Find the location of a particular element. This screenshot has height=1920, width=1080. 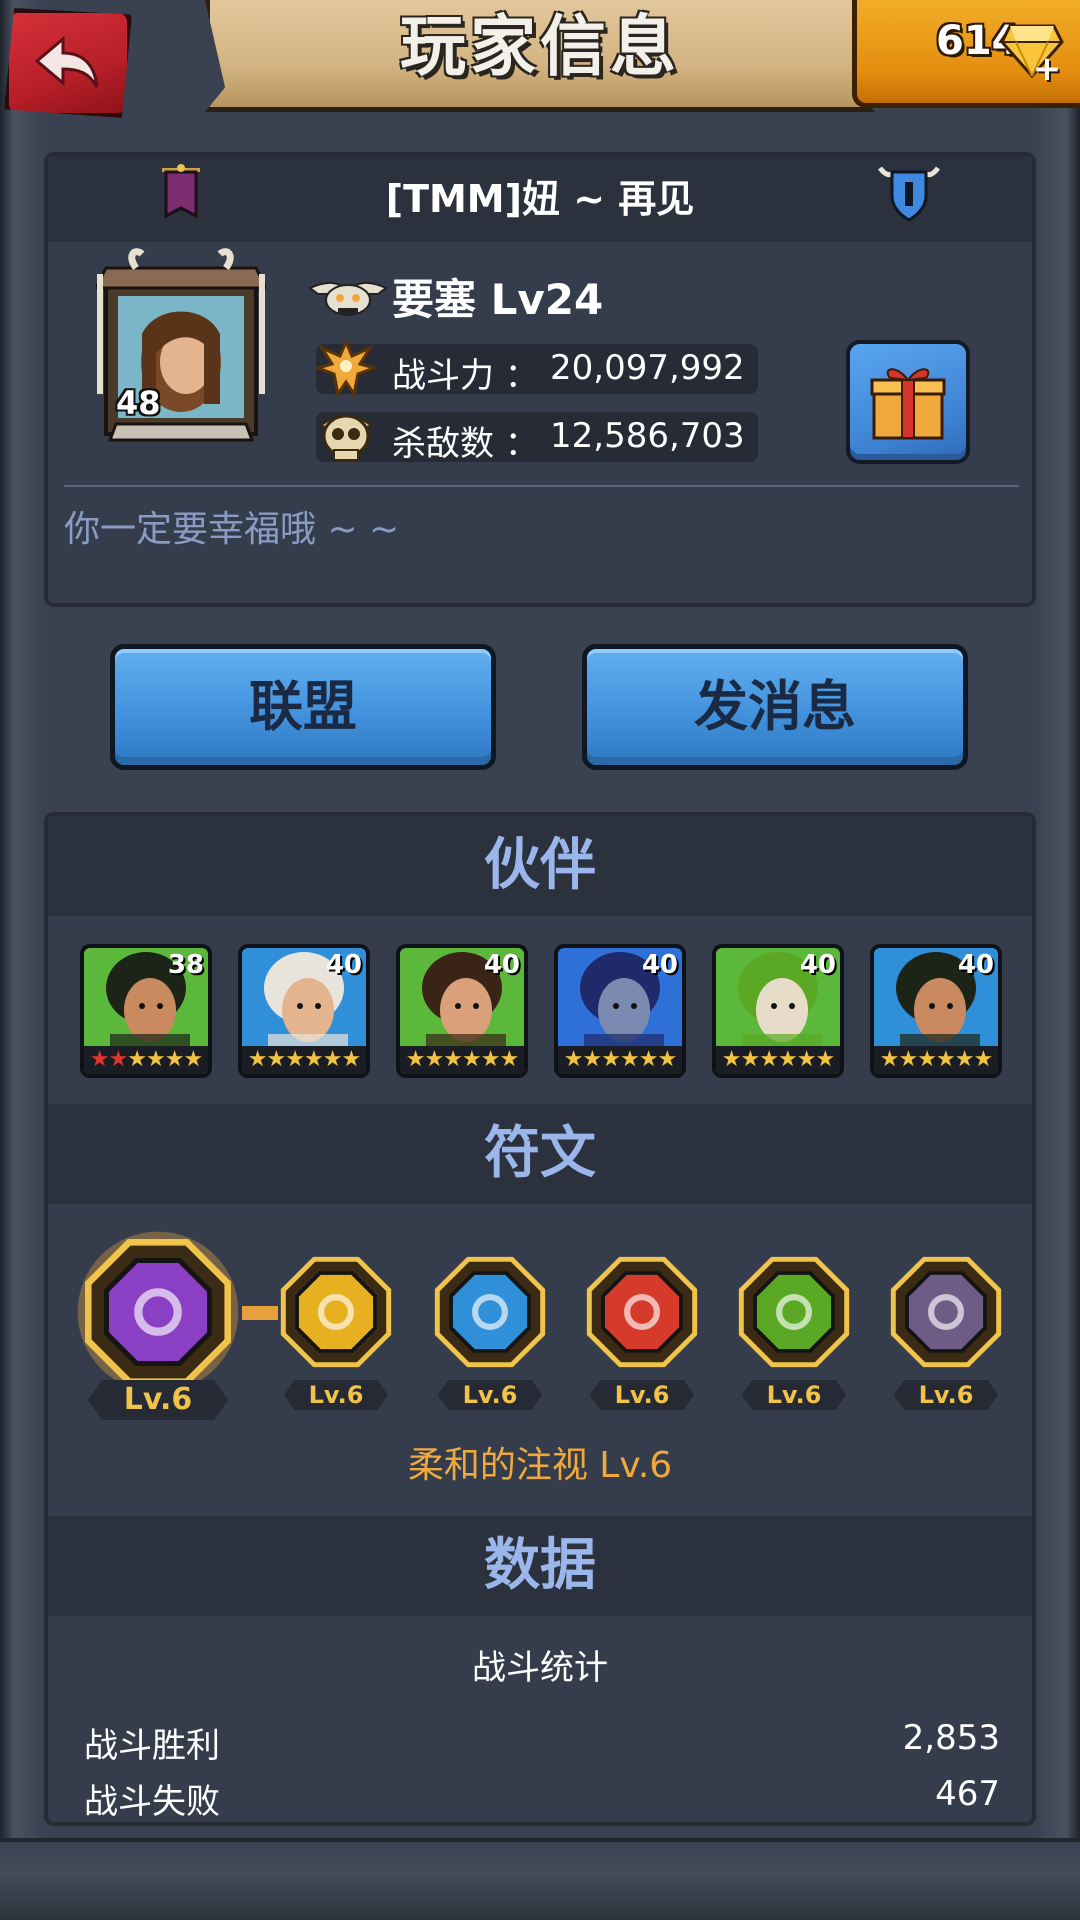

partner-level: 38 is located at coordinates (185, 965).